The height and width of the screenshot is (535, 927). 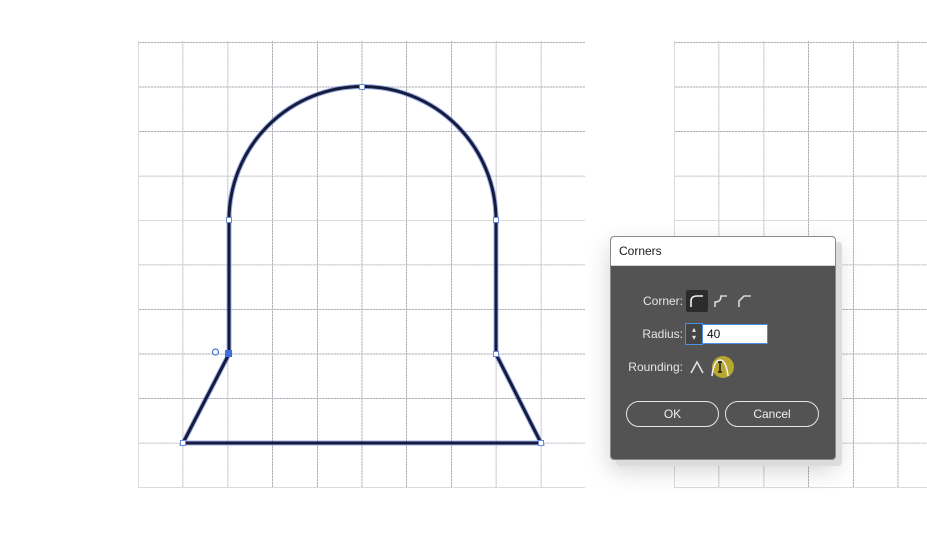 I want to click on absolute-rounding-icon, so click(x=697, y=367).